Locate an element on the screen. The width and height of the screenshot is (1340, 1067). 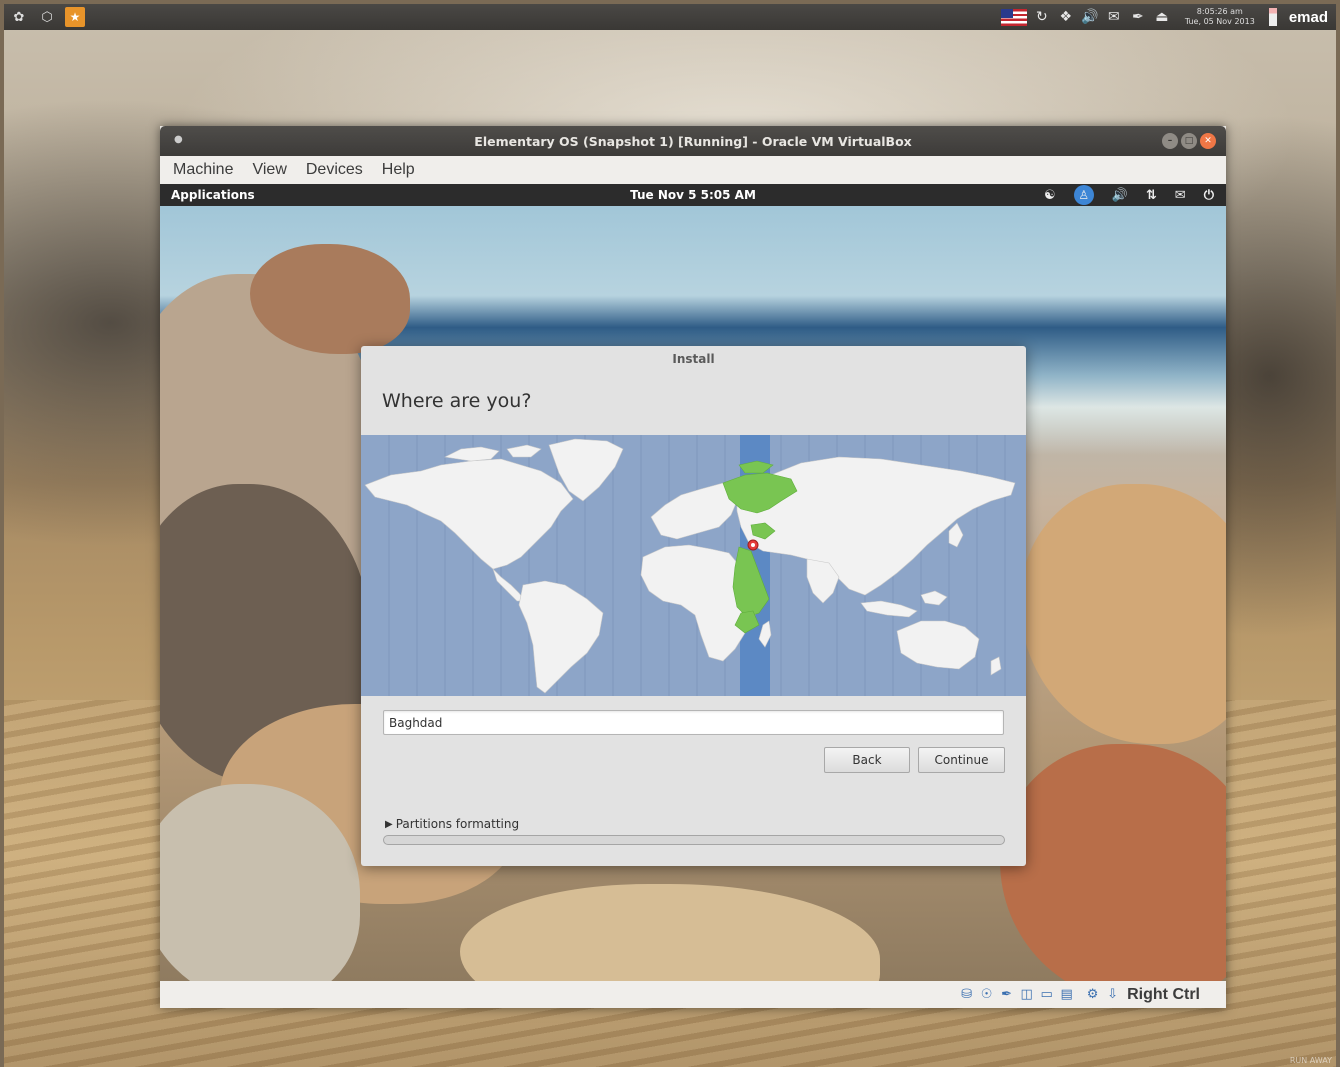
menu-machine: Machine is located at coordinates (203, 170).